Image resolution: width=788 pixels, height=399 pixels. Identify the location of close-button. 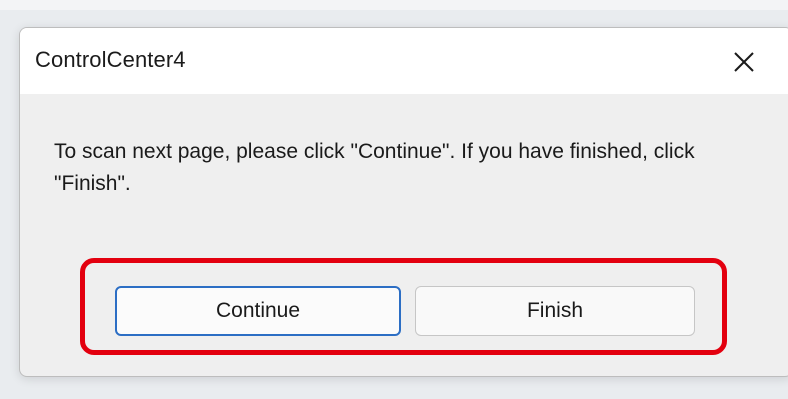
(744, 62).